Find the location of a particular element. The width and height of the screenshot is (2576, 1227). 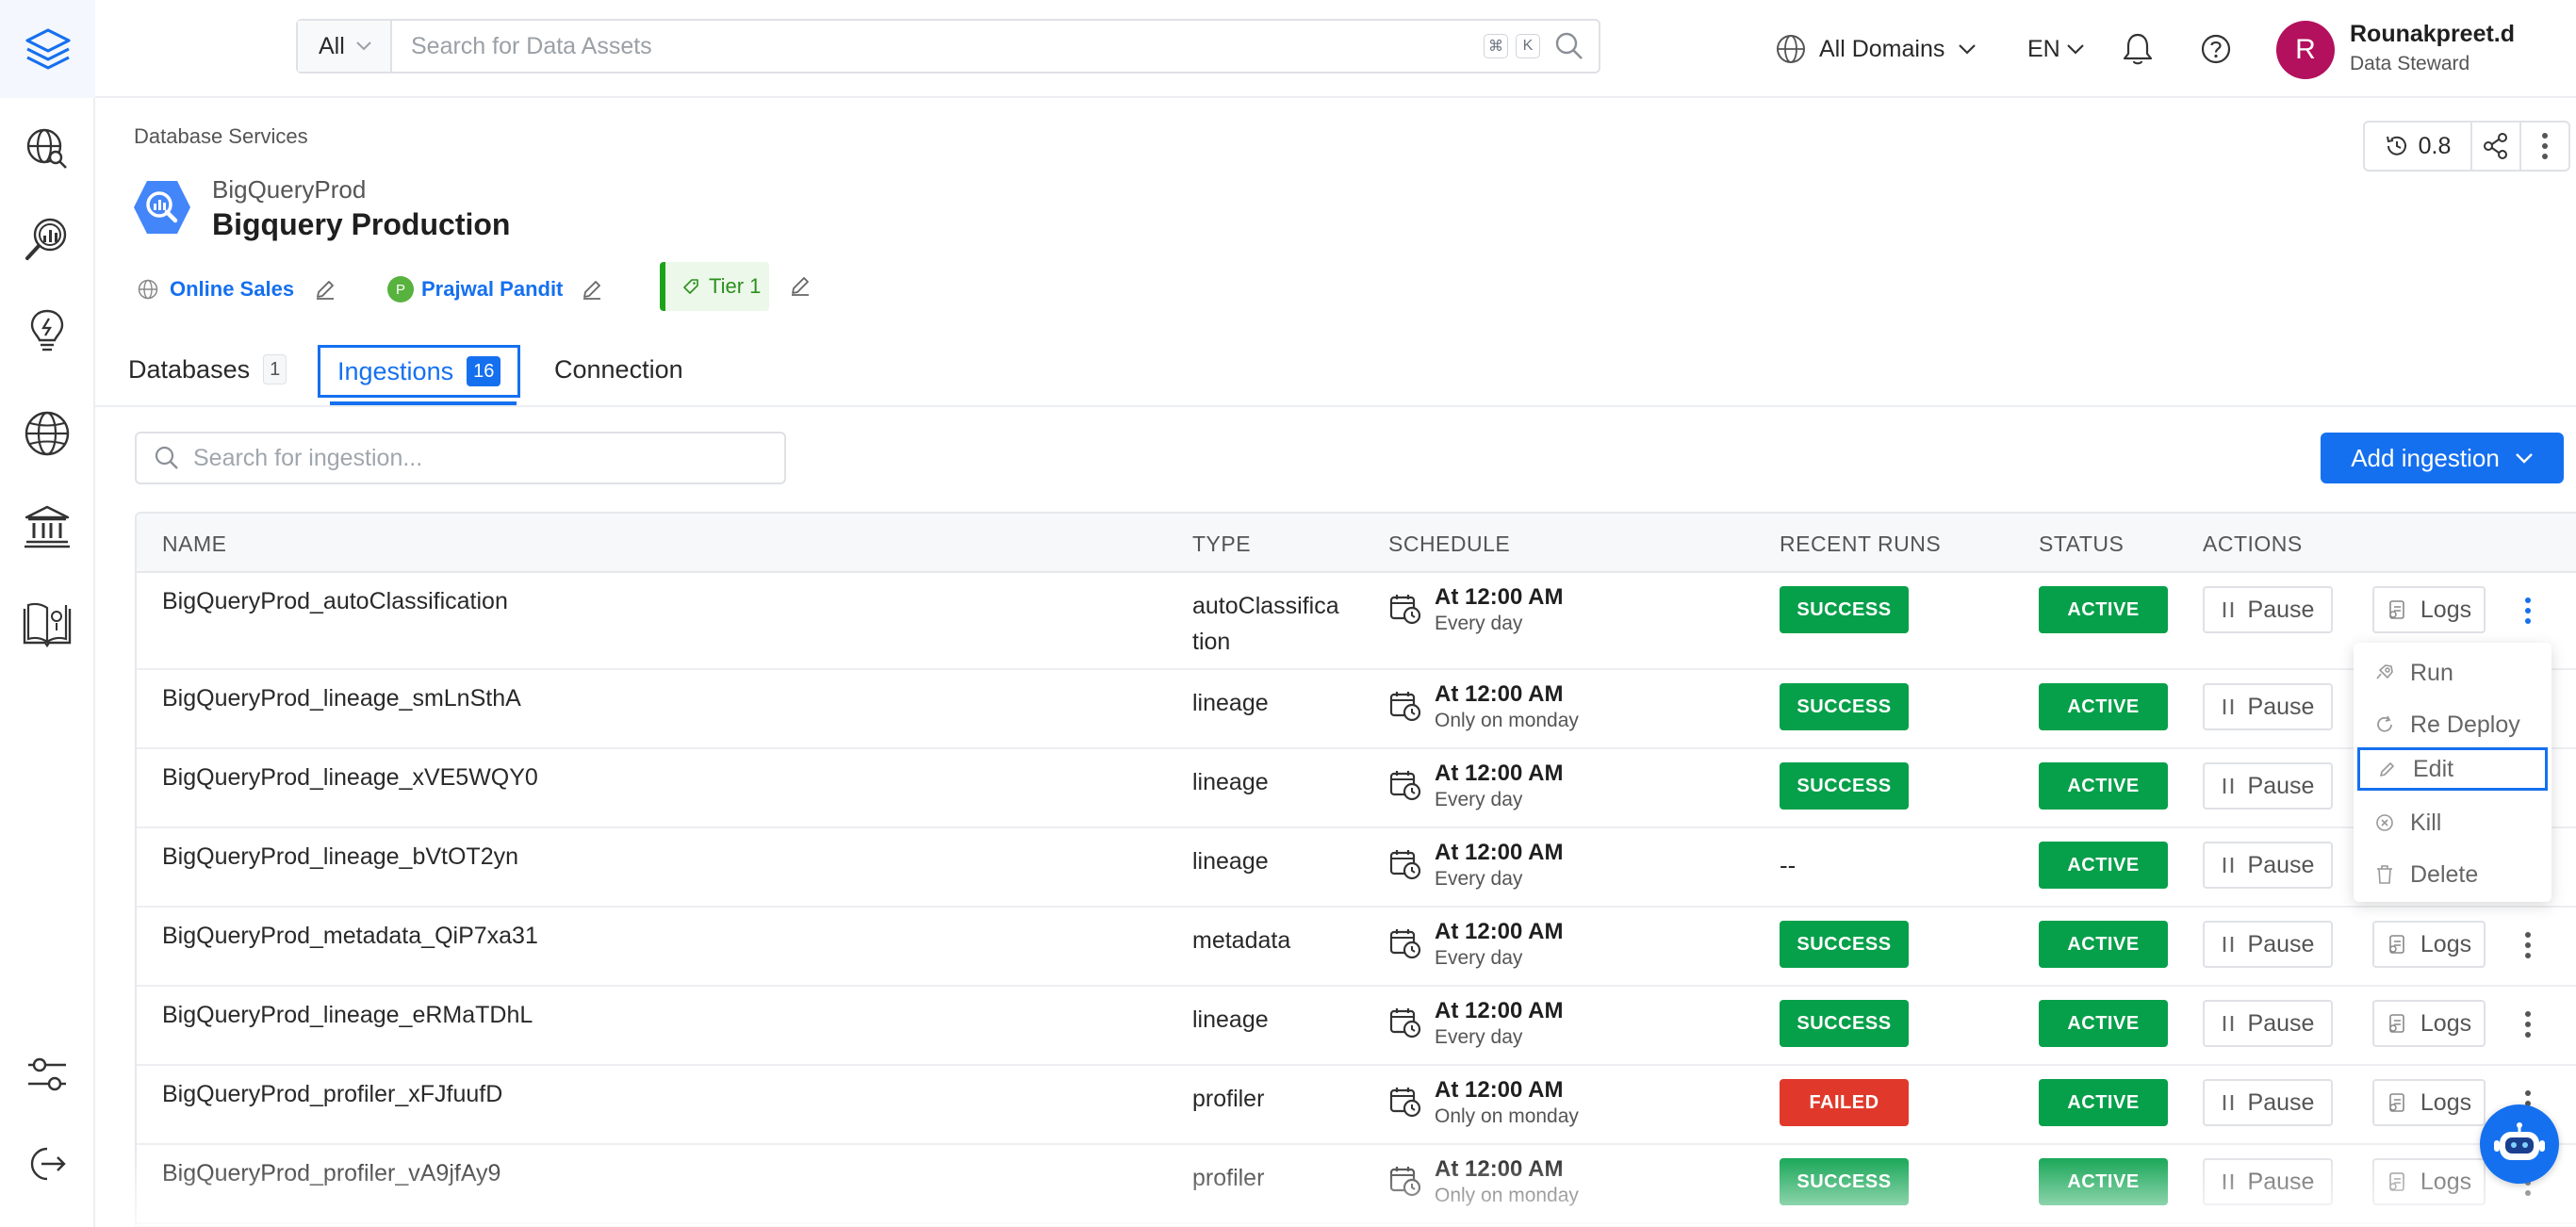

insights-icon is located at coordinates (47, 332).